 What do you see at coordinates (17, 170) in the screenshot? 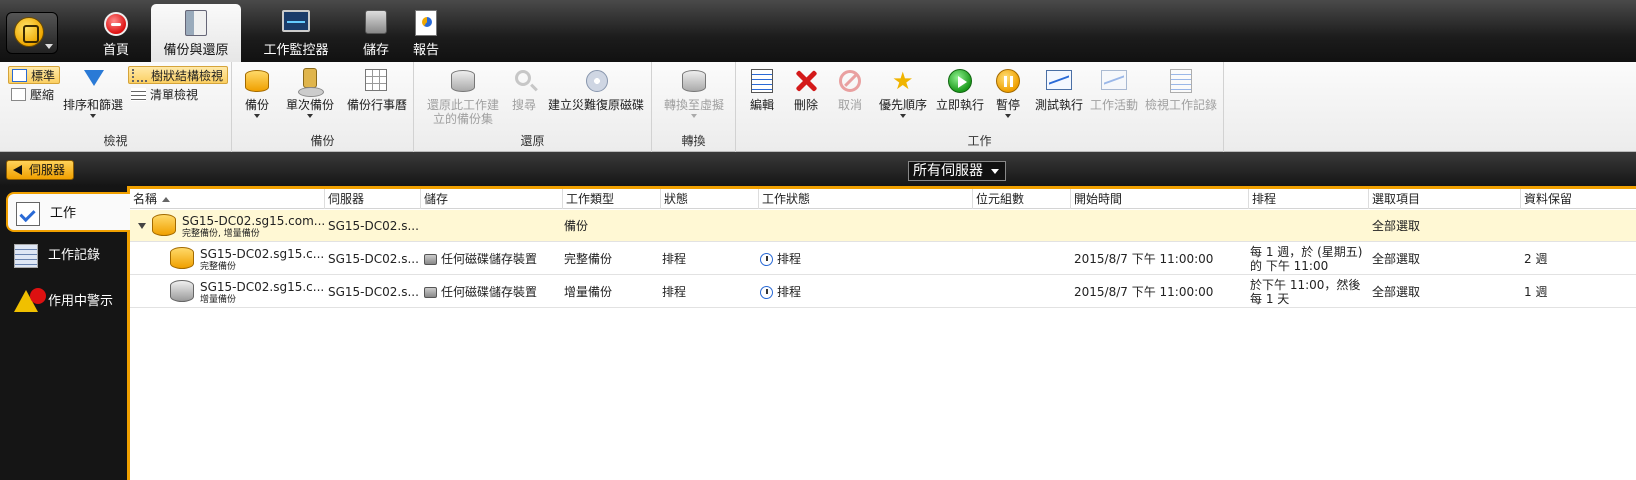
I see `arrow-left-icon` at bounding box center [17, 170].